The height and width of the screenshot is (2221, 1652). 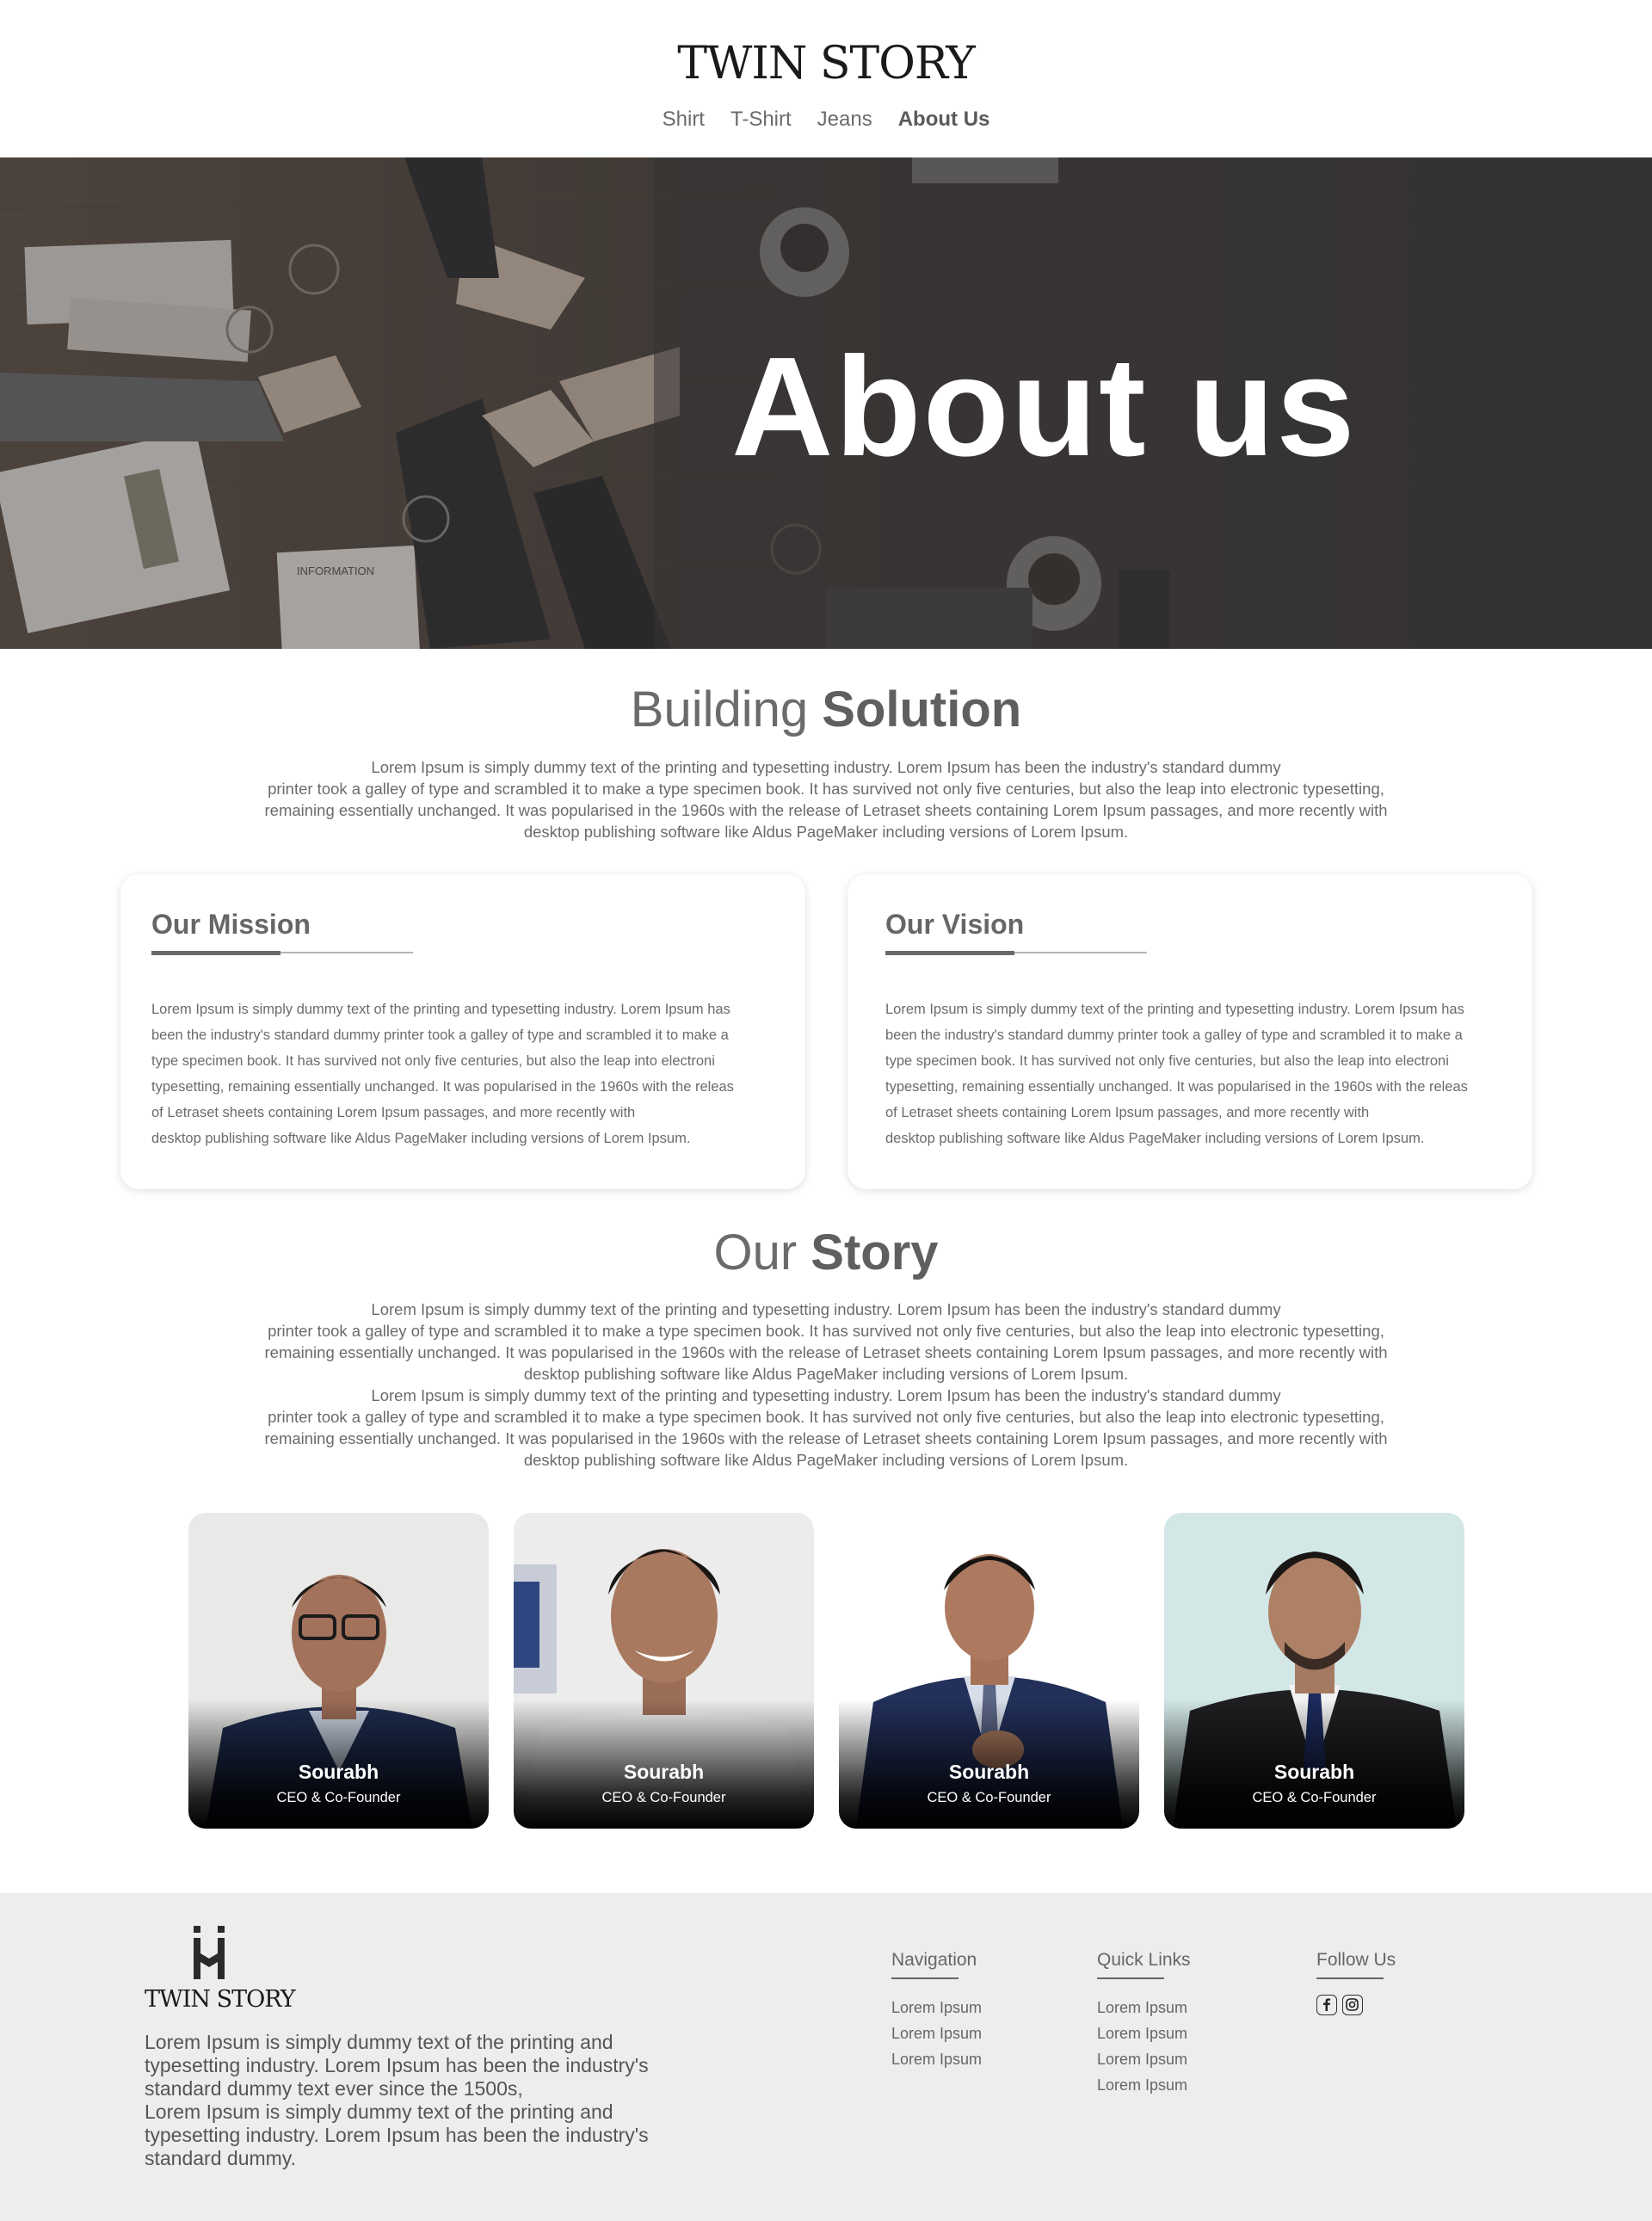 I want to click on nav-item-shirt: Shirt, so click(x=684, y=119).